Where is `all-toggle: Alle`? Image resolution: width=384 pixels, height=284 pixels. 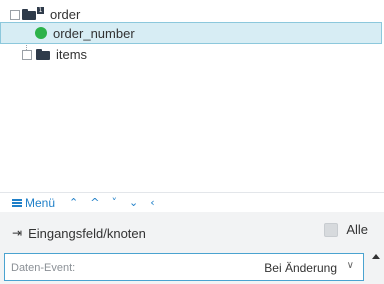
all-toggle: Alle is located at coordinates (346, 229).